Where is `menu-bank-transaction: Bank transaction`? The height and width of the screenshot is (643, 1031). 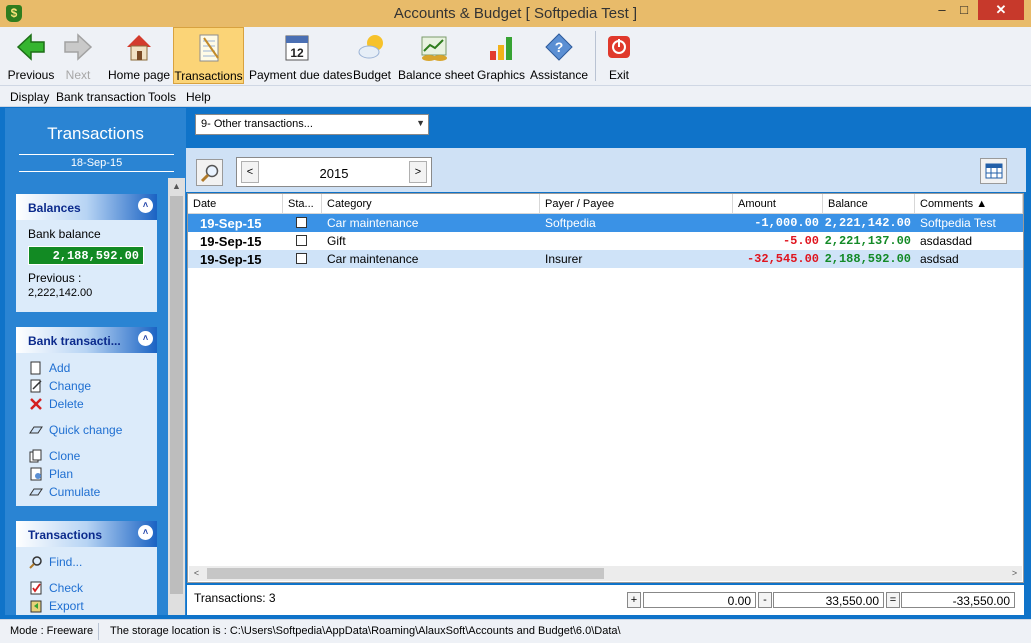
menu-bank-transaction: Bank transaction is located at coordinates (100, 97).